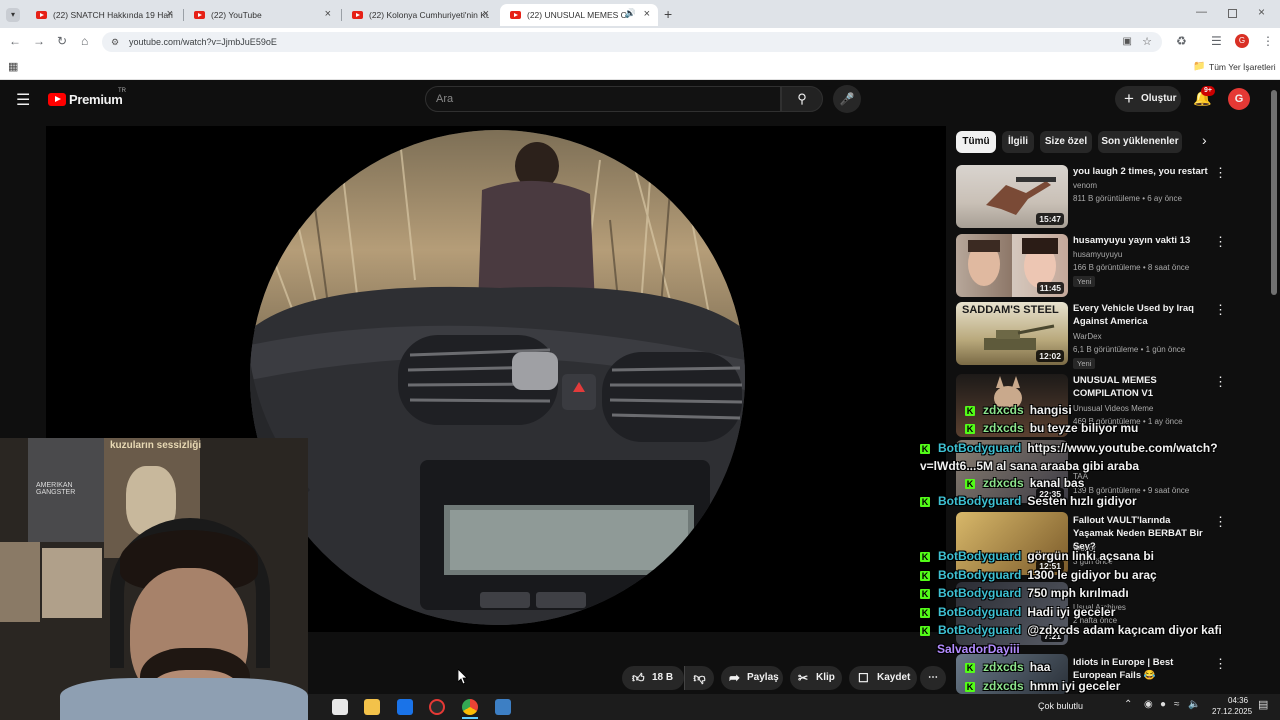 The height and width of the screenshot is (720, 1280). Describe the element at coordinates (699, 678) in the screenshot. I see `dislike-button: 👎︎` at that location.